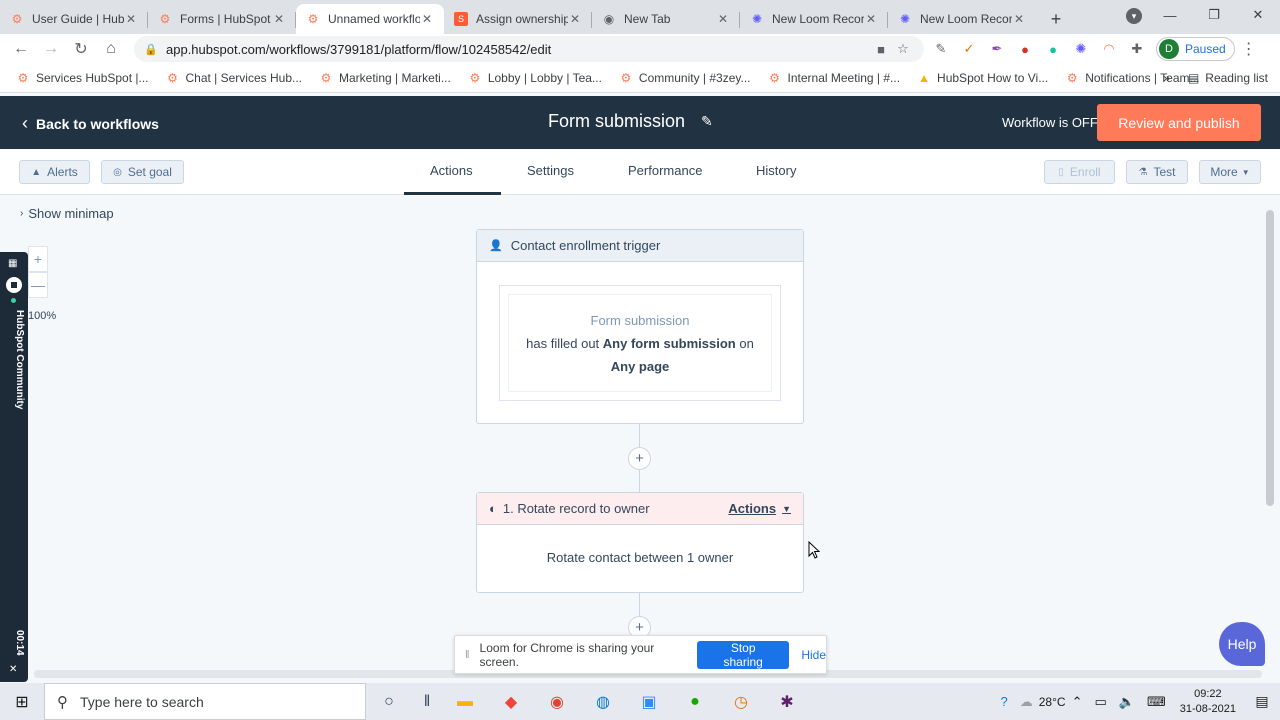 The image size is (1280, 720). I want to click on browser-tab: ⚙ User Guide | HubSpot ✕, so click(74, 19).